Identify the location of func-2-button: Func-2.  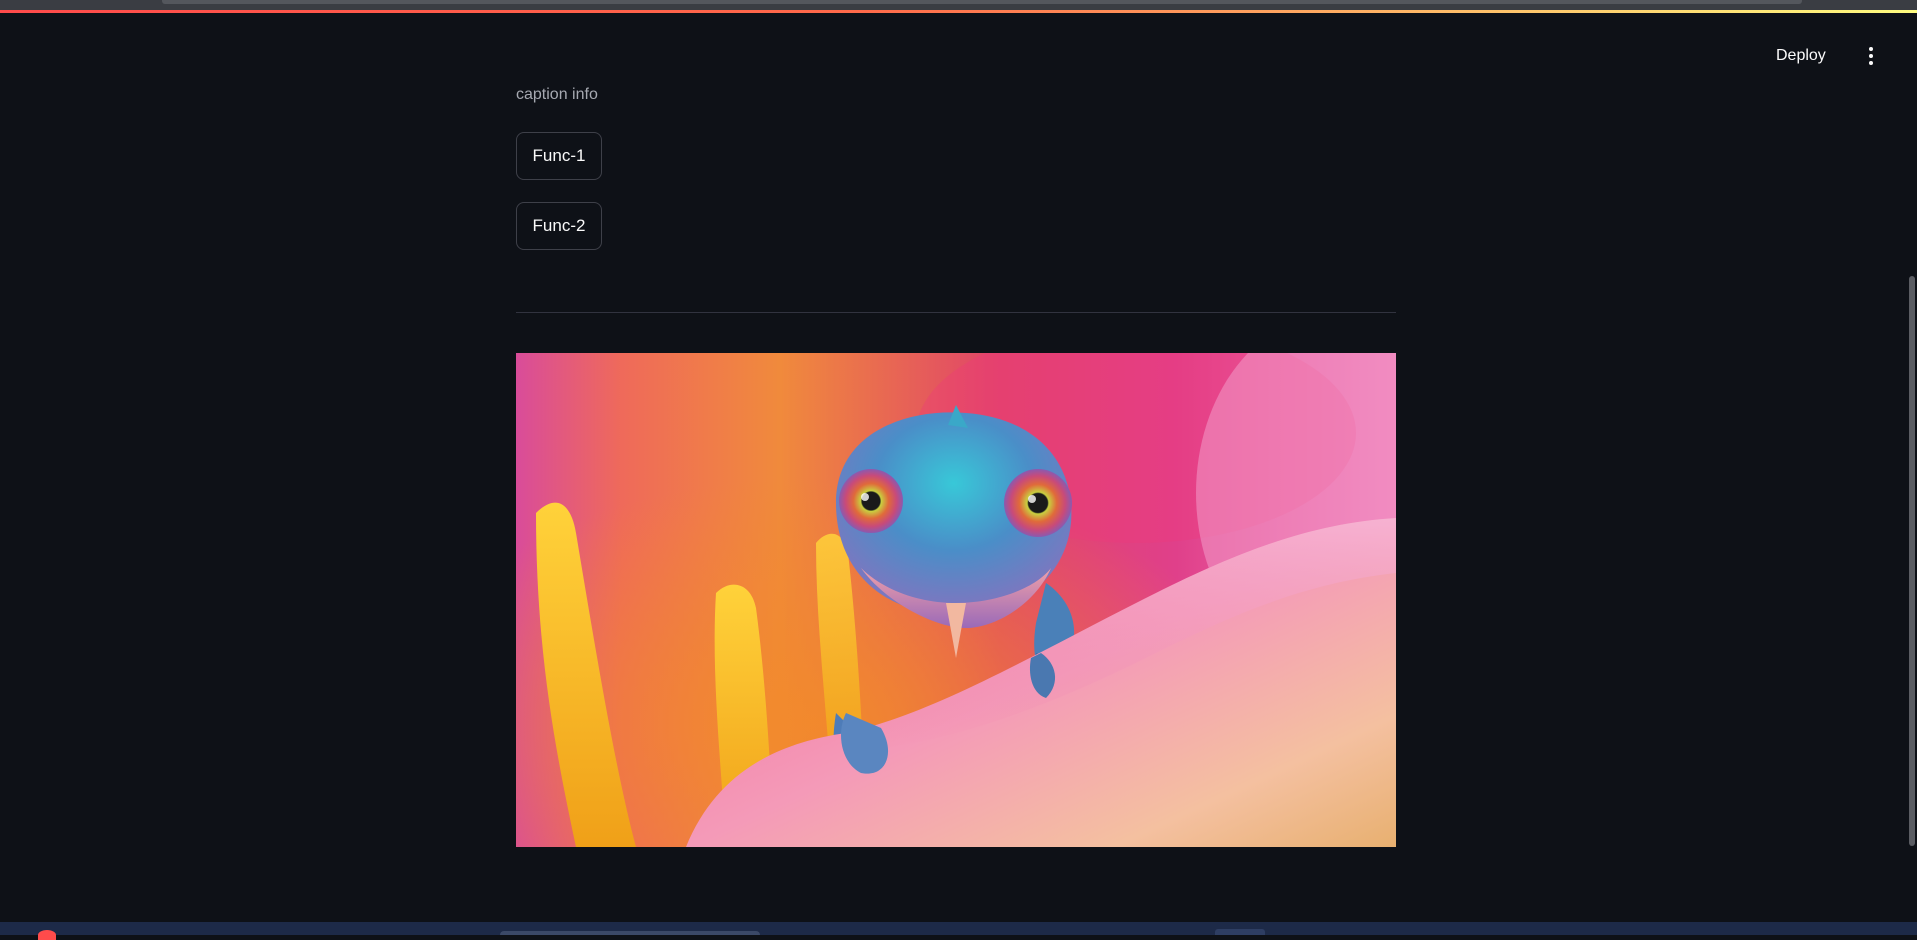
(559, 226).